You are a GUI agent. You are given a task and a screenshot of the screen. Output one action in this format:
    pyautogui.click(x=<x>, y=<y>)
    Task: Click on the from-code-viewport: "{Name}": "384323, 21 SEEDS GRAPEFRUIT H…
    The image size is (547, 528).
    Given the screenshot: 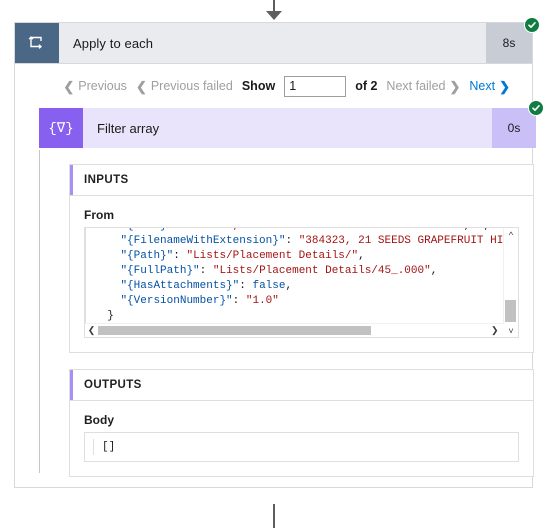 What is the action you would take?
    pyautogui.click(x=294, y=276)
    